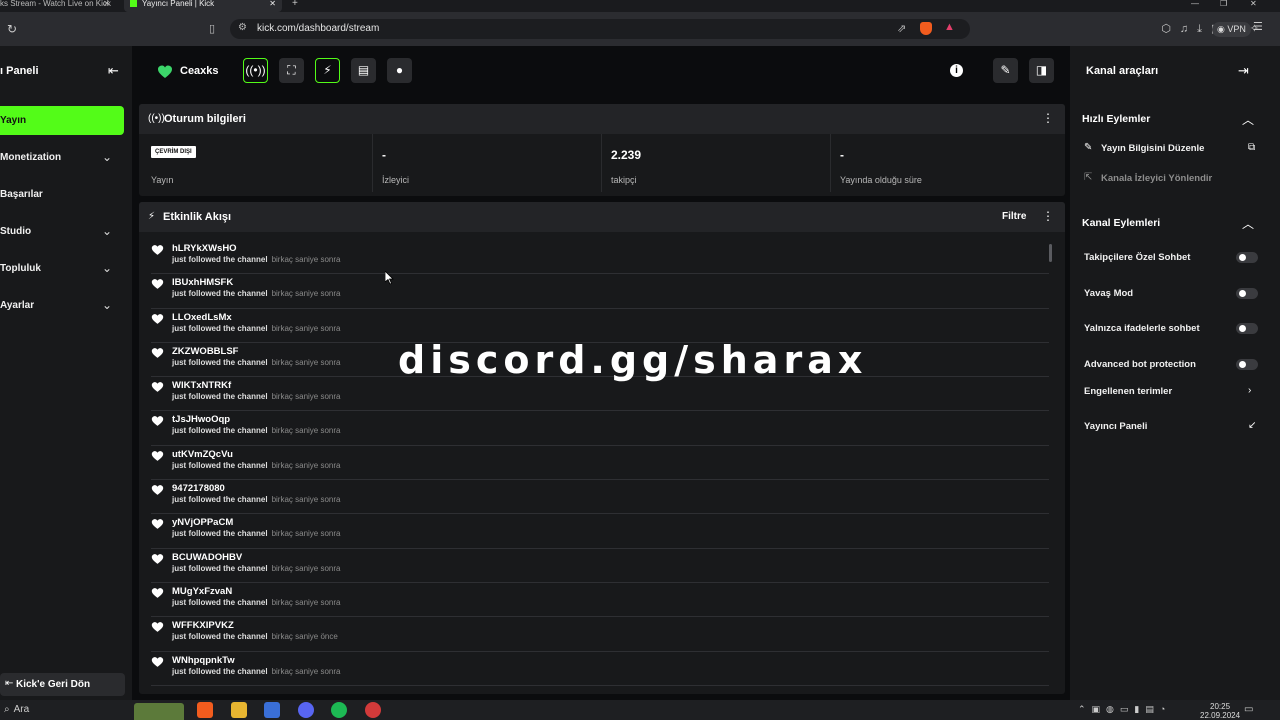 This screenshot has width=1280, height=720. I want to click on sidebar-item-basarilar: Başarılar, so click(21, 194).